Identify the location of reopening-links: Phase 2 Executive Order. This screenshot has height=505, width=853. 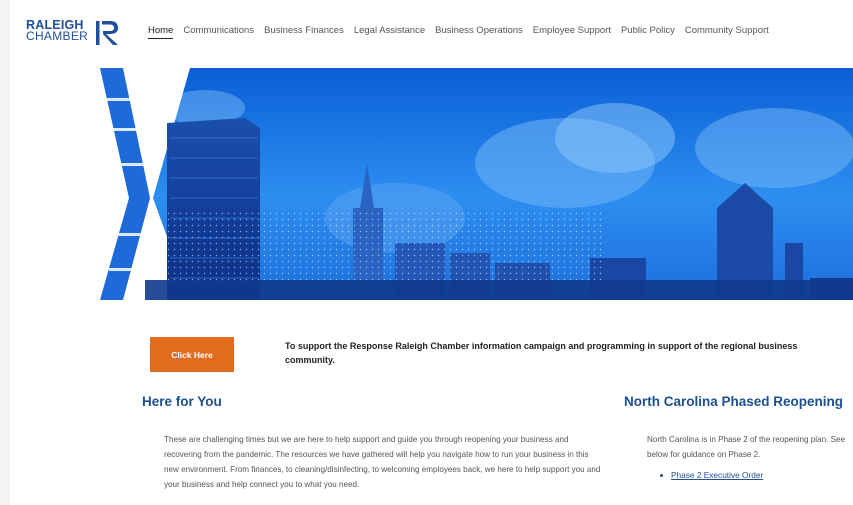
(711, 475).